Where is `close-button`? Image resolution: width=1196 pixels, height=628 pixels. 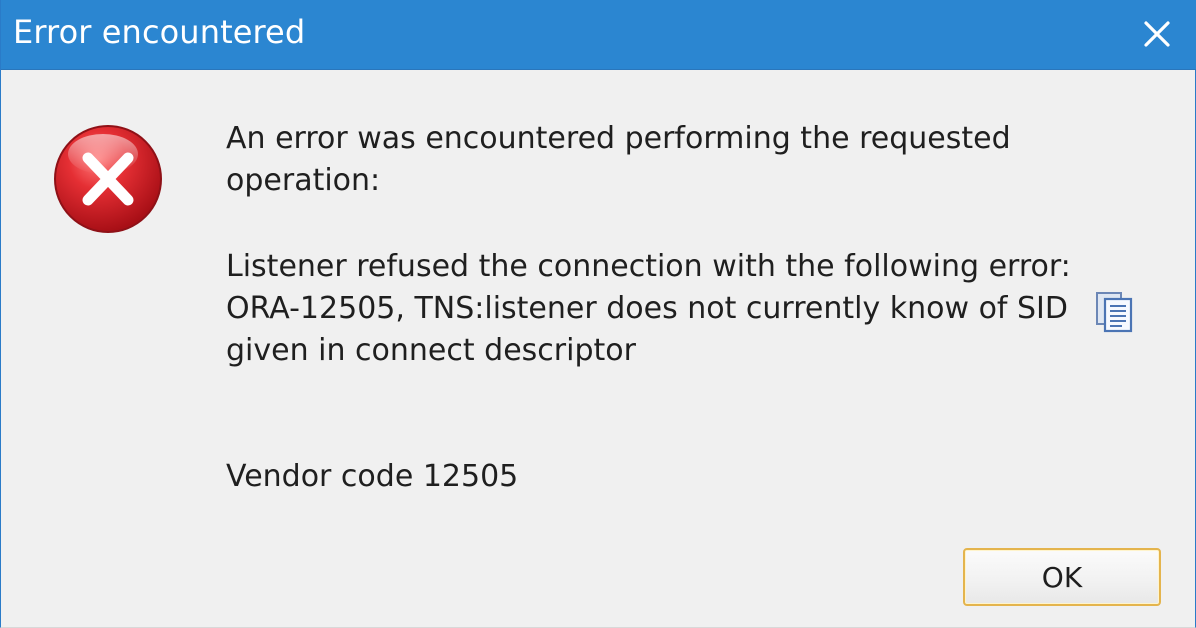
close-button is located at coordinates (1157, 34).